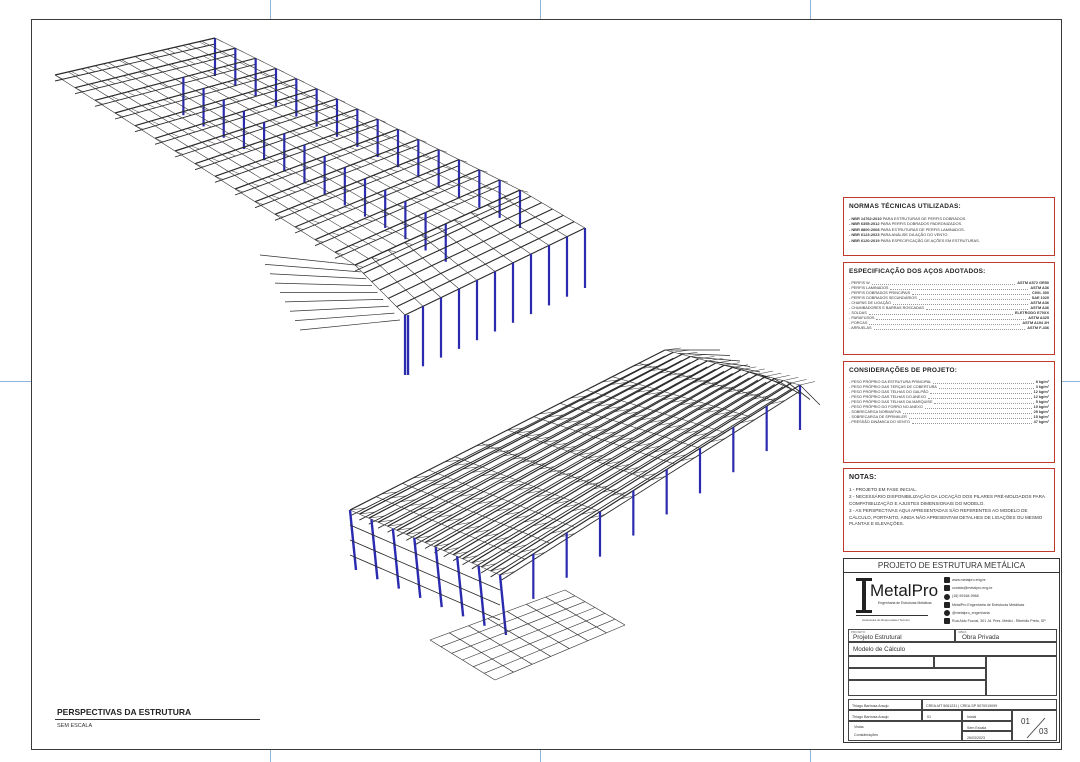 Image resolution: width=1080 pixels, height=762 pixels. Describe the element at coordinates (947, 588) in the screenshot. I see `email-icon` at that location.